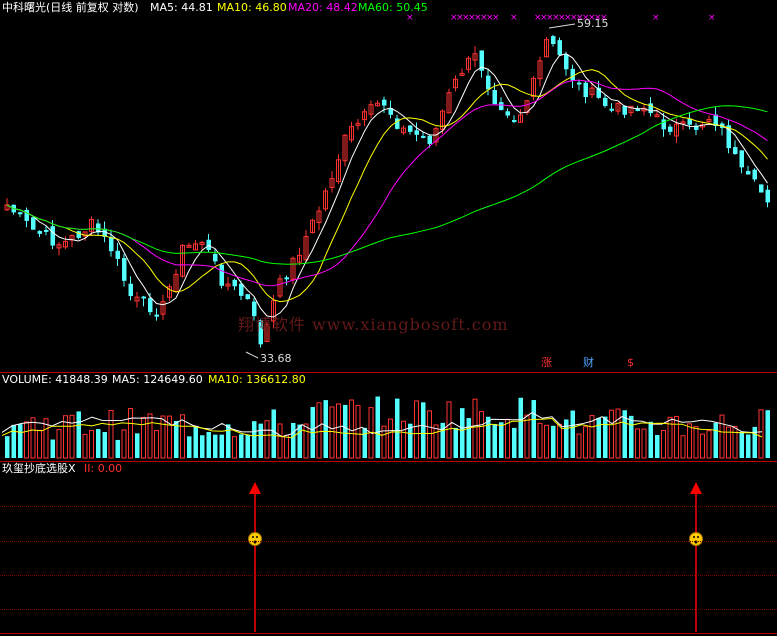 The image size is (777, 636). Describe the element at coordinates (70, 7) in the screenshot. I see `main-chart-title: 中科曙光(日线 前复权 对数)` at that location.